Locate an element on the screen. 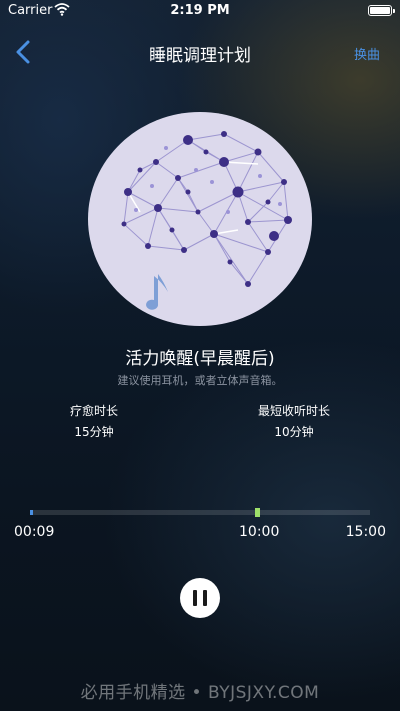  min-listen-label: 最短收听时长 is located at coordinates (293, 411).